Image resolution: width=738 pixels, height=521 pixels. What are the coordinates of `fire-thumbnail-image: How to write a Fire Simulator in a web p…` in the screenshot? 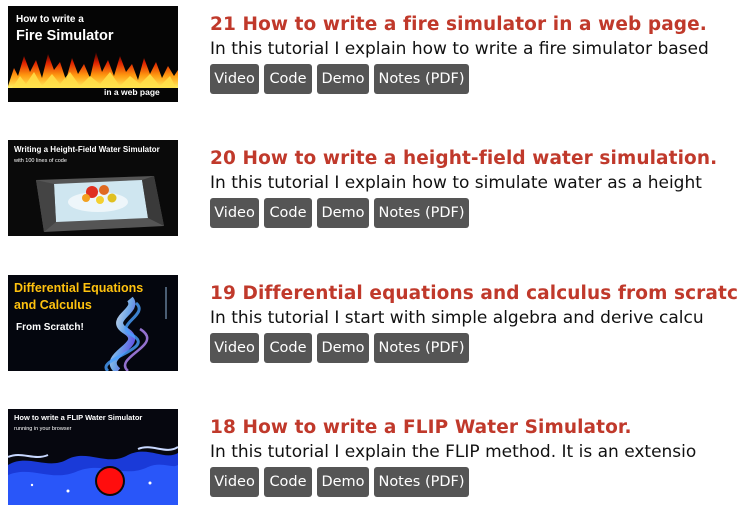 It's located at (93, 54).